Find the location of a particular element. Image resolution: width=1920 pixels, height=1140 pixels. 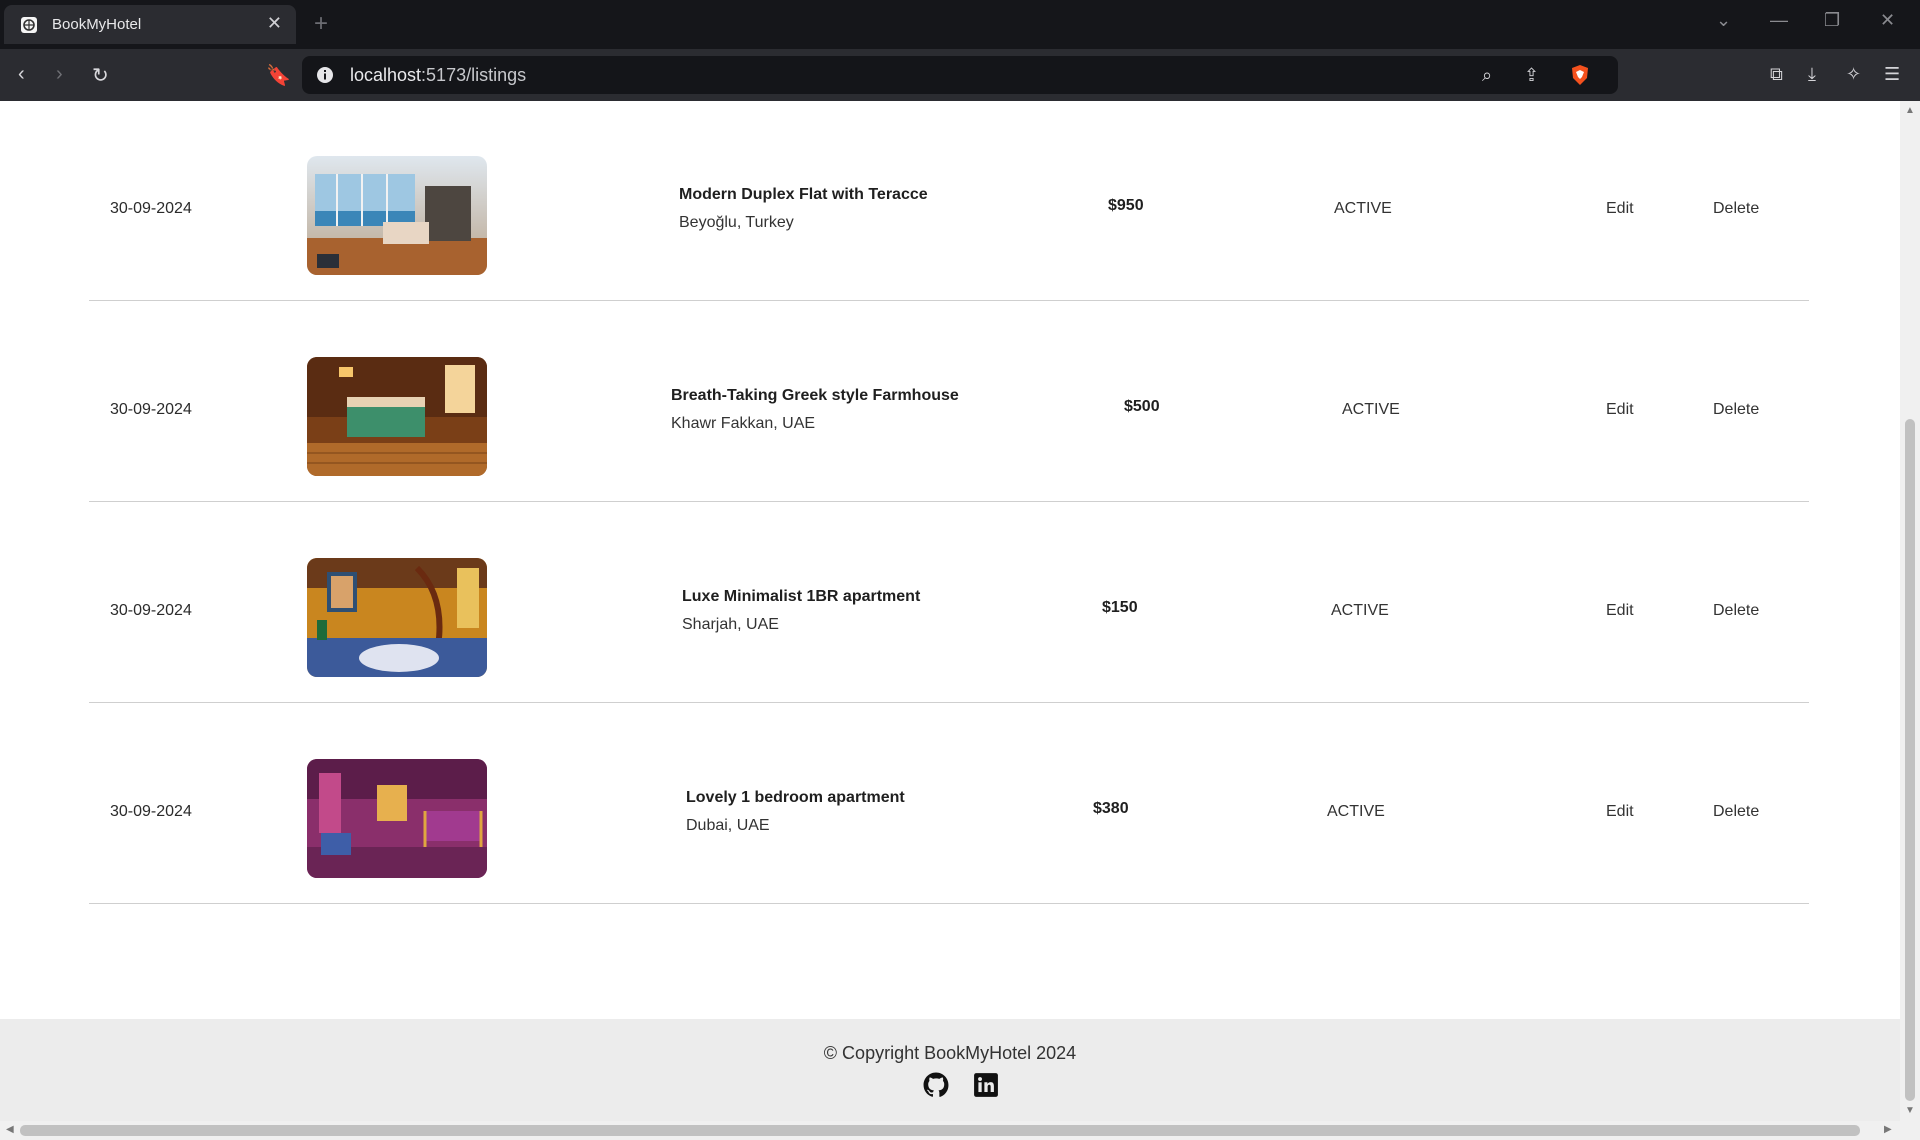

download-icon: ⤓ is located at coordinates (1812, 74).